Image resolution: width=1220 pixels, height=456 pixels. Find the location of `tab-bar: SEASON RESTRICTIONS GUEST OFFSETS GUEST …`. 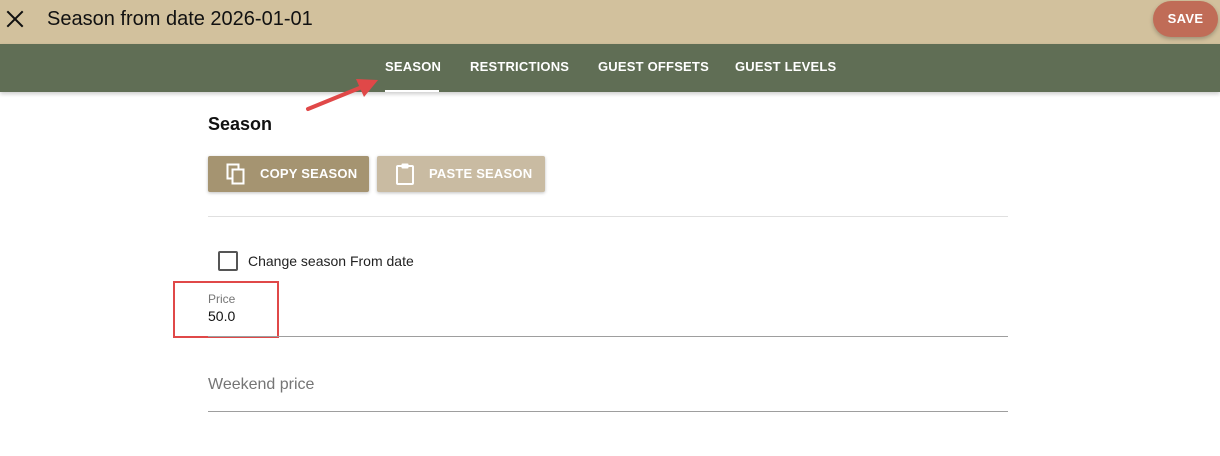

tab-bar: SEASON RESTRICTIONS GUEST OFFSETS GUEST … is located at coordinates (610, 68).